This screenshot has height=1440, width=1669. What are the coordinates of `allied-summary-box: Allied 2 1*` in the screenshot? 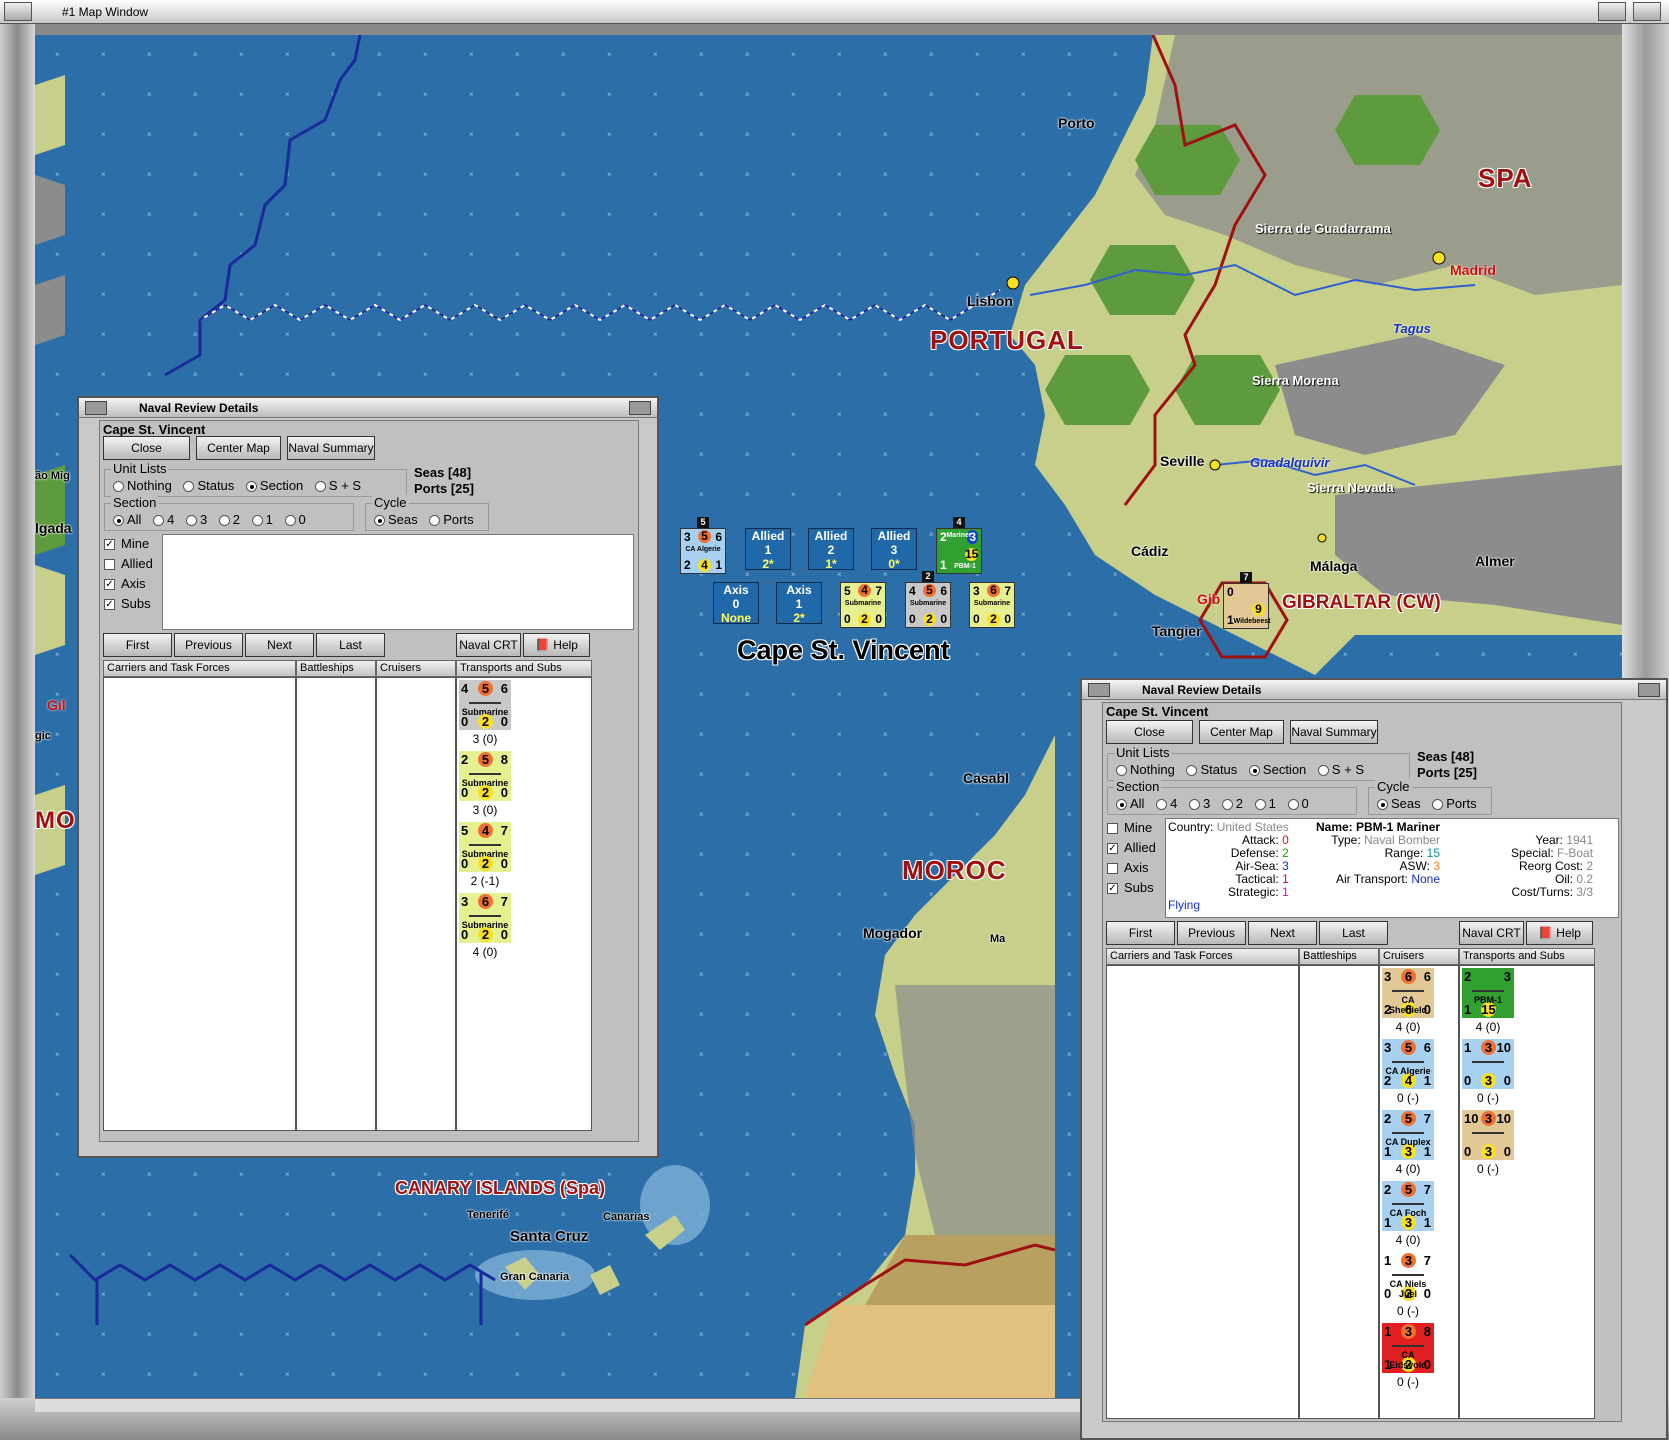 It's located at (831, 549).